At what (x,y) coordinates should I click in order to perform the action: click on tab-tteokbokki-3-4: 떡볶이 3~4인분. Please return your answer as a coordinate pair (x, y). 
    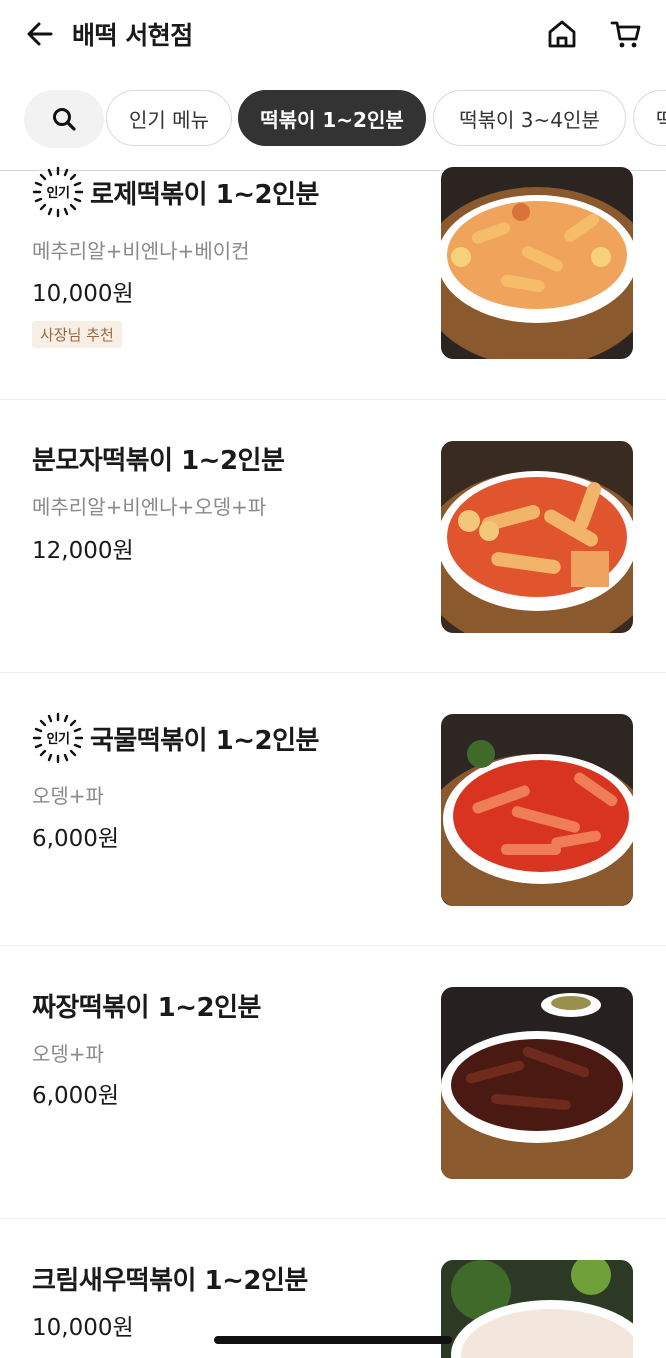
    Looking at the image, I should click on (529, 118).